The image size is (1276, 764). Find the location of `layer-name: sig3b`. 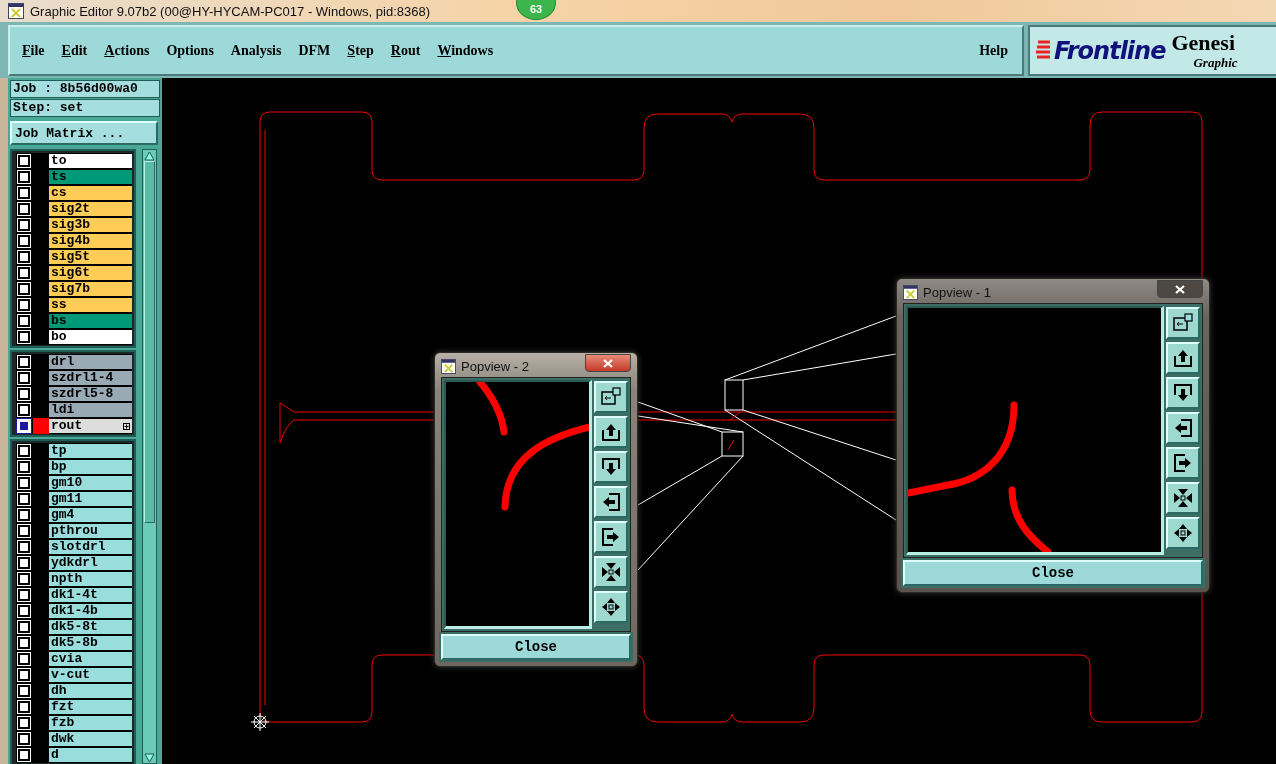

layer-name: sig3b is located at coordinates (90, 225).